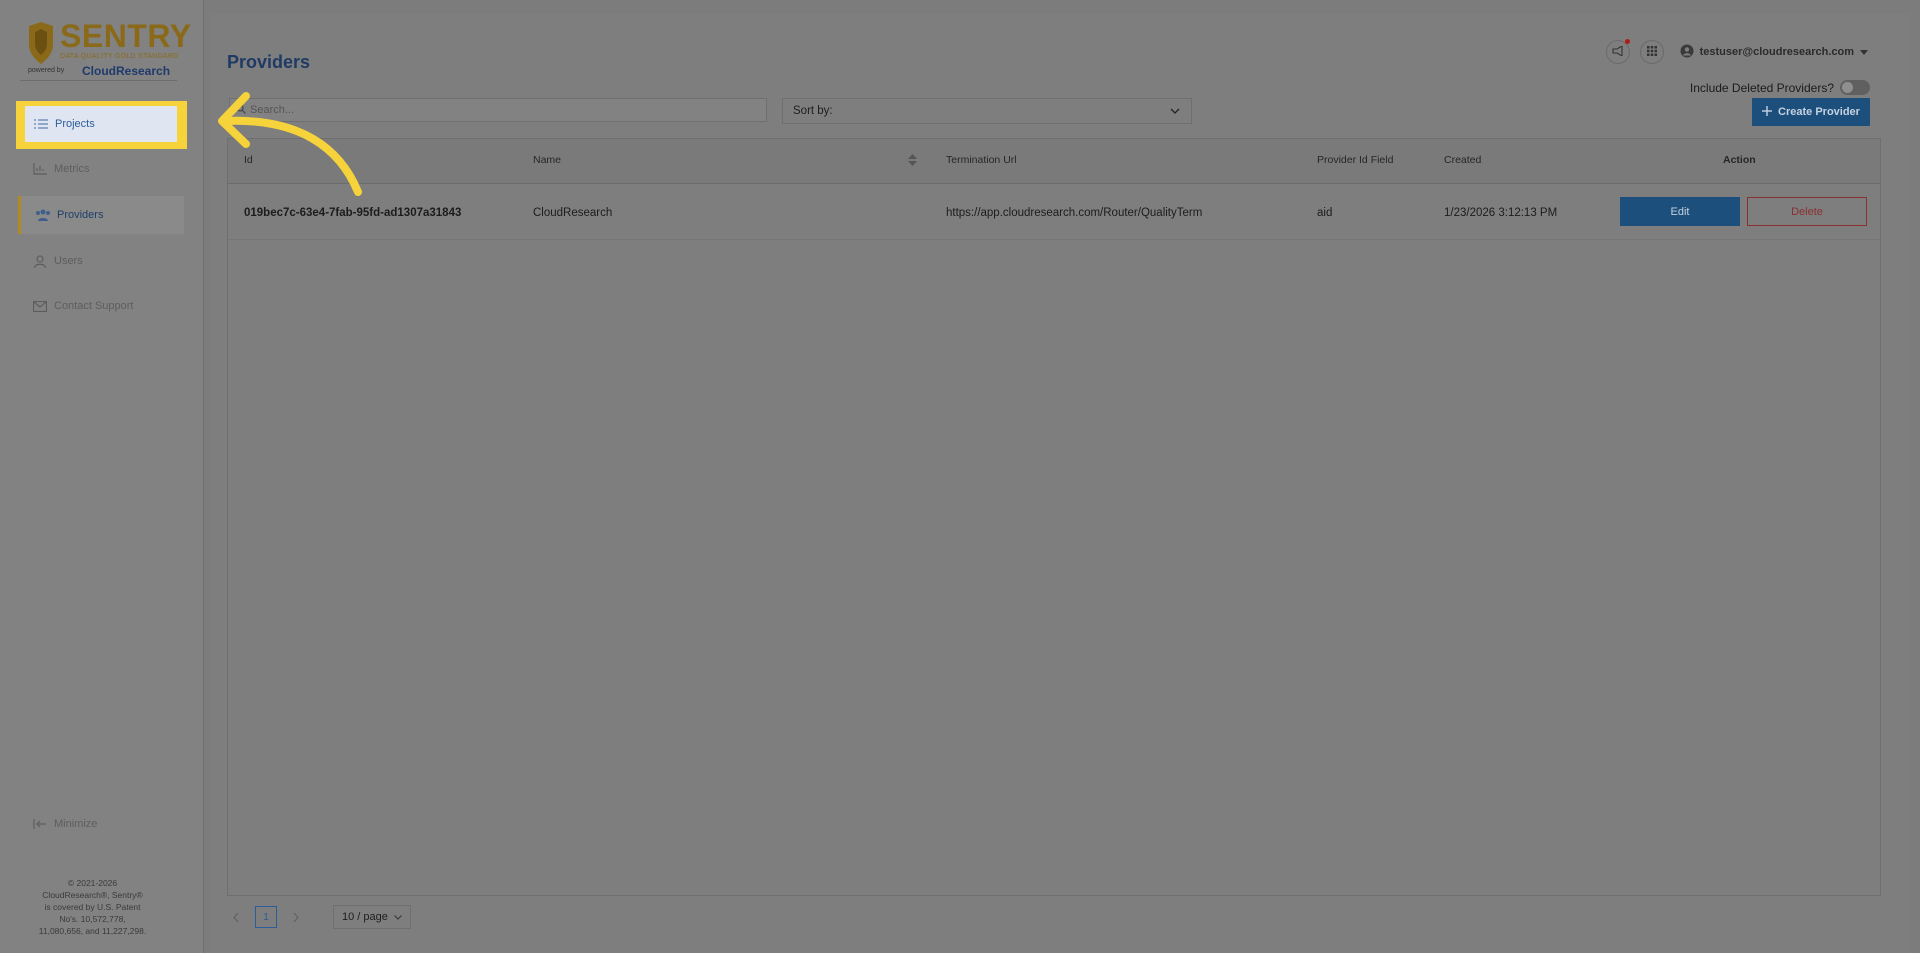 This screenshot has height=953, width=1920. Describe the element at coordinates (1807, 211) in the screenshot. I see `delete-button: Delete` at that location.